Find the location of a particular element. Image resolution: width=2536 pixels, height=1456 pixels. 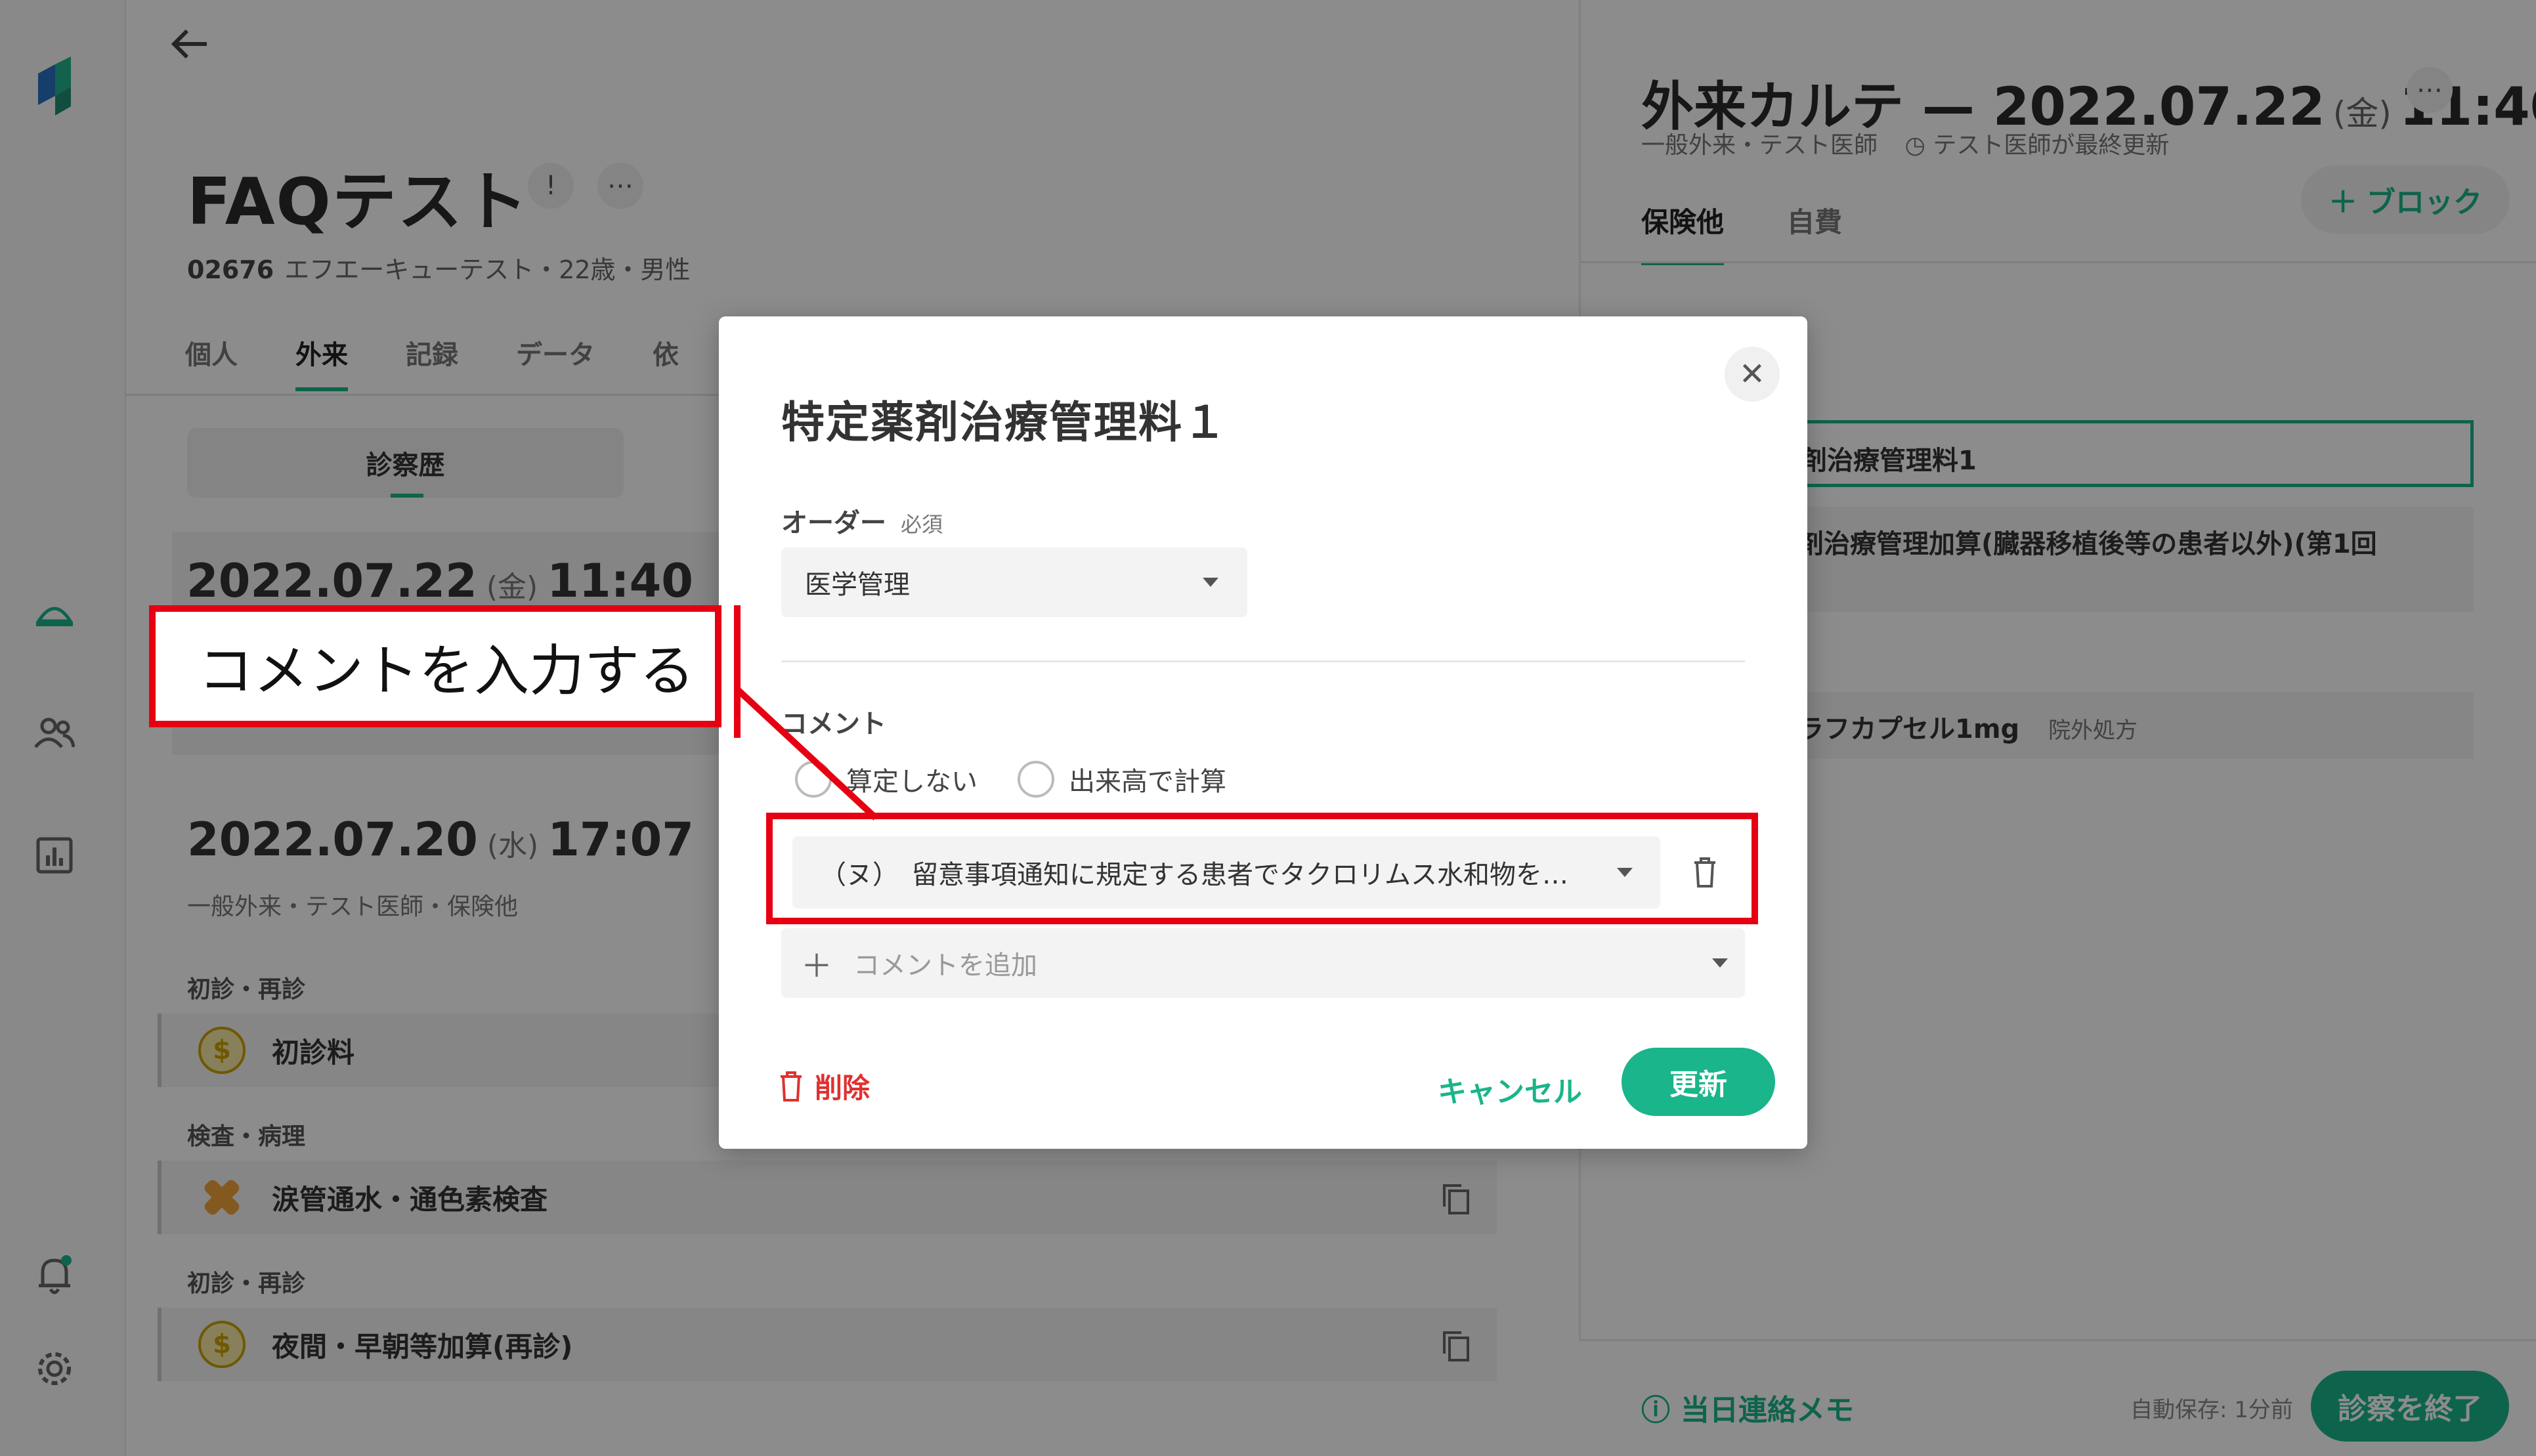

trash-icon is located at coordinates (791, 1086).